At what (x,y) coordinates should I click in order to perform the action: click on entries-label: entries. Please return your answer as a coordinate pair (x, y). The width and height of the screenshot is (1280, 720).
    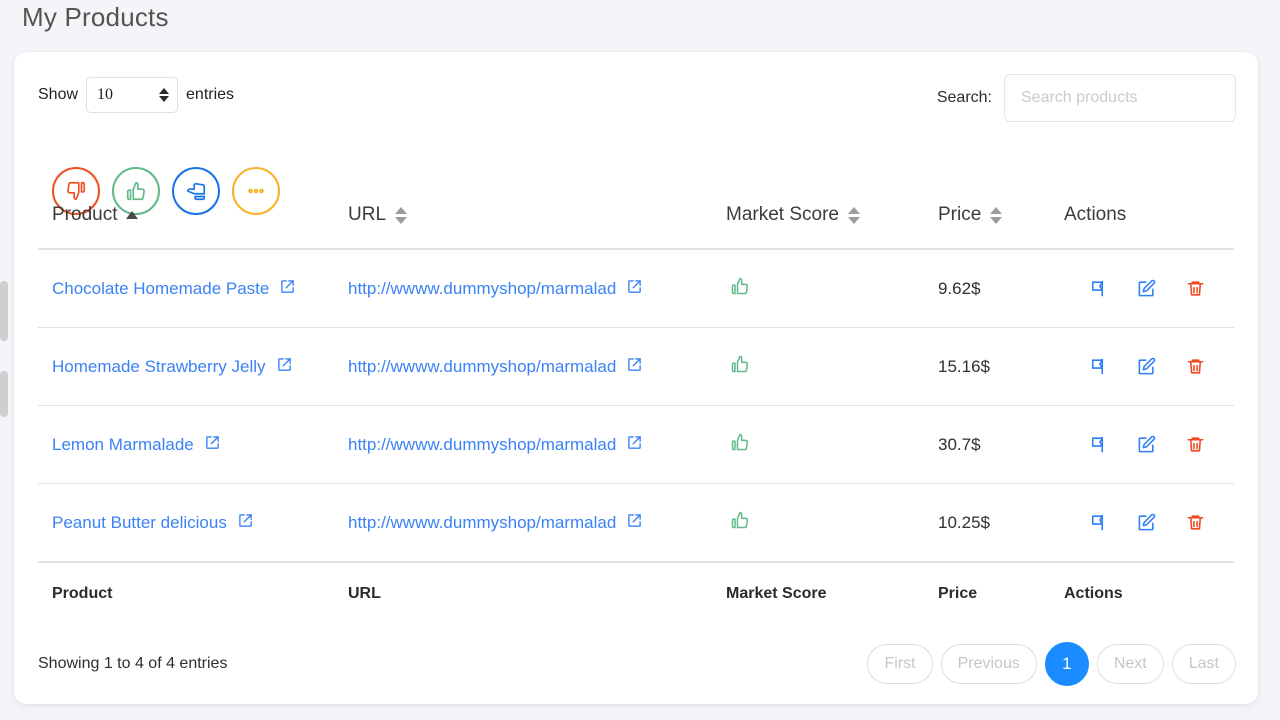
    Looking at the image, I should click on (210, 94).